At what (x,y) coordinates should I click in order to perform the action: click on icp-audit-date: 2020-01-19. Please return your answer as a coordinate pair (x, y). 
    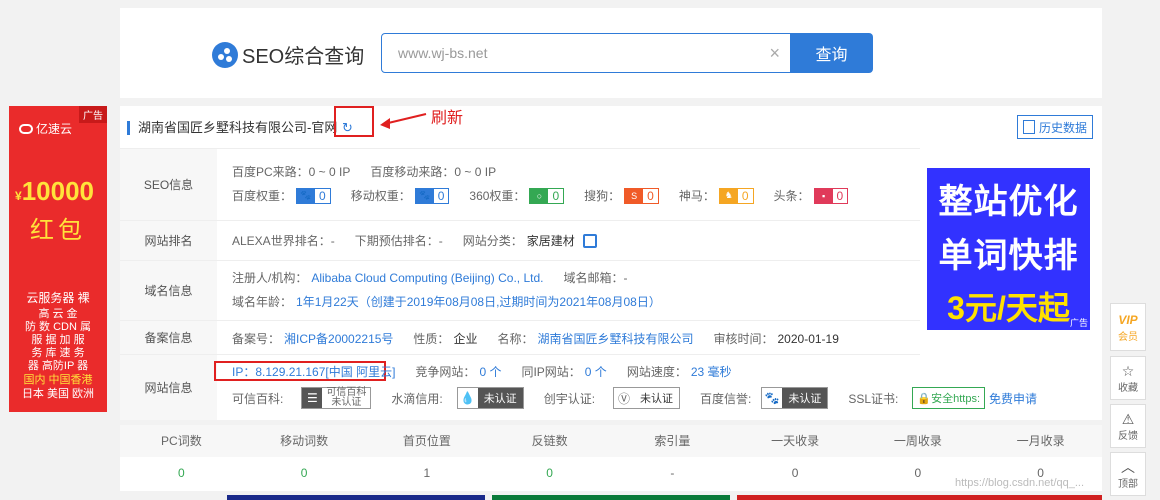
    Looking at the image, I should click on (808, 338).